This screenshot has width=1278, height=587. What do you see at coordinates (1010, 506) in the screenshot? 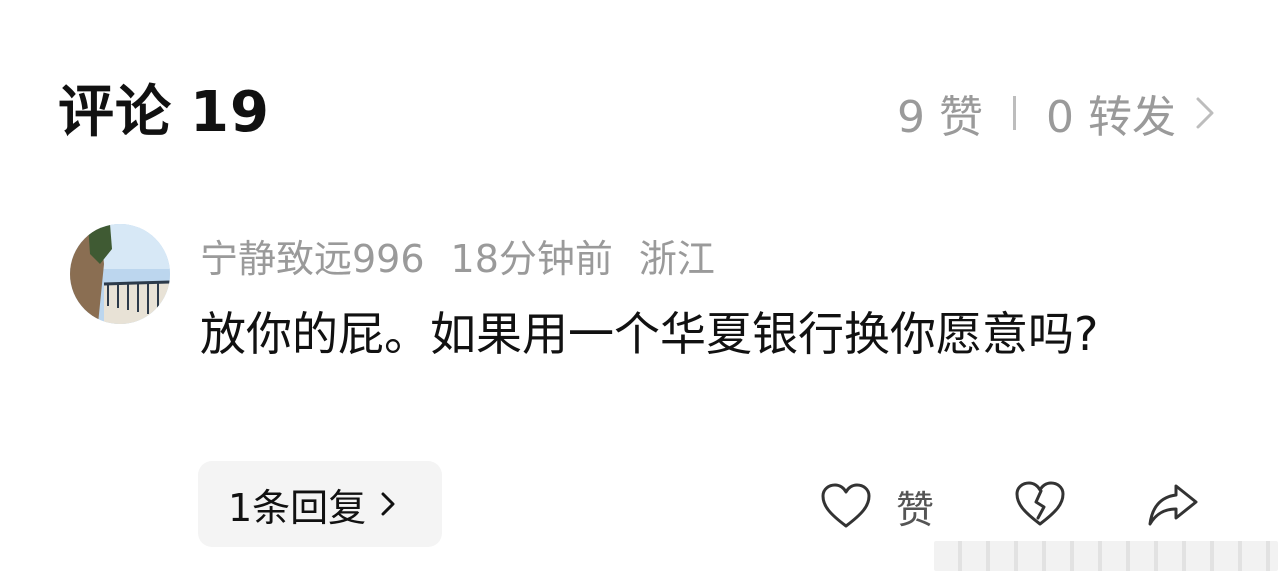
I see `comment-actions: 赞` at bounding box center [1010, 506].